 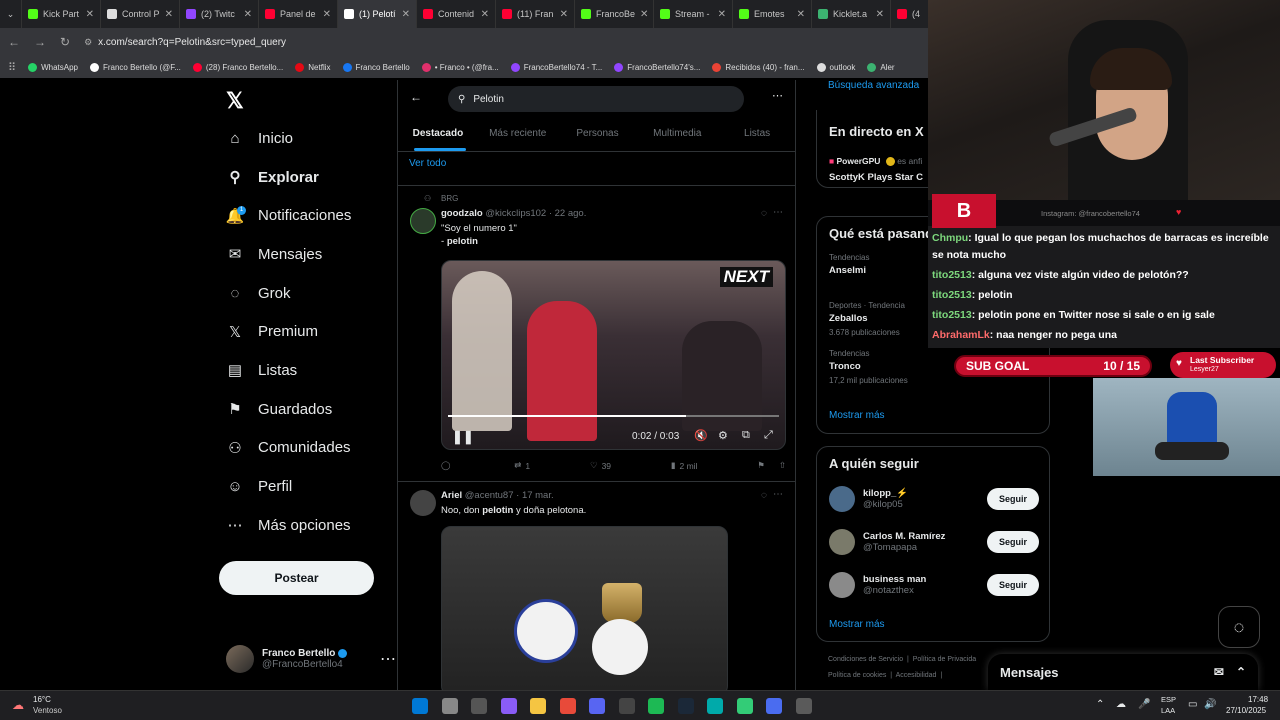 What do you see at coordinates (12, 67) in the screenshot?
I see `apps-icon: ⠿` at bounding box center [12, 67].